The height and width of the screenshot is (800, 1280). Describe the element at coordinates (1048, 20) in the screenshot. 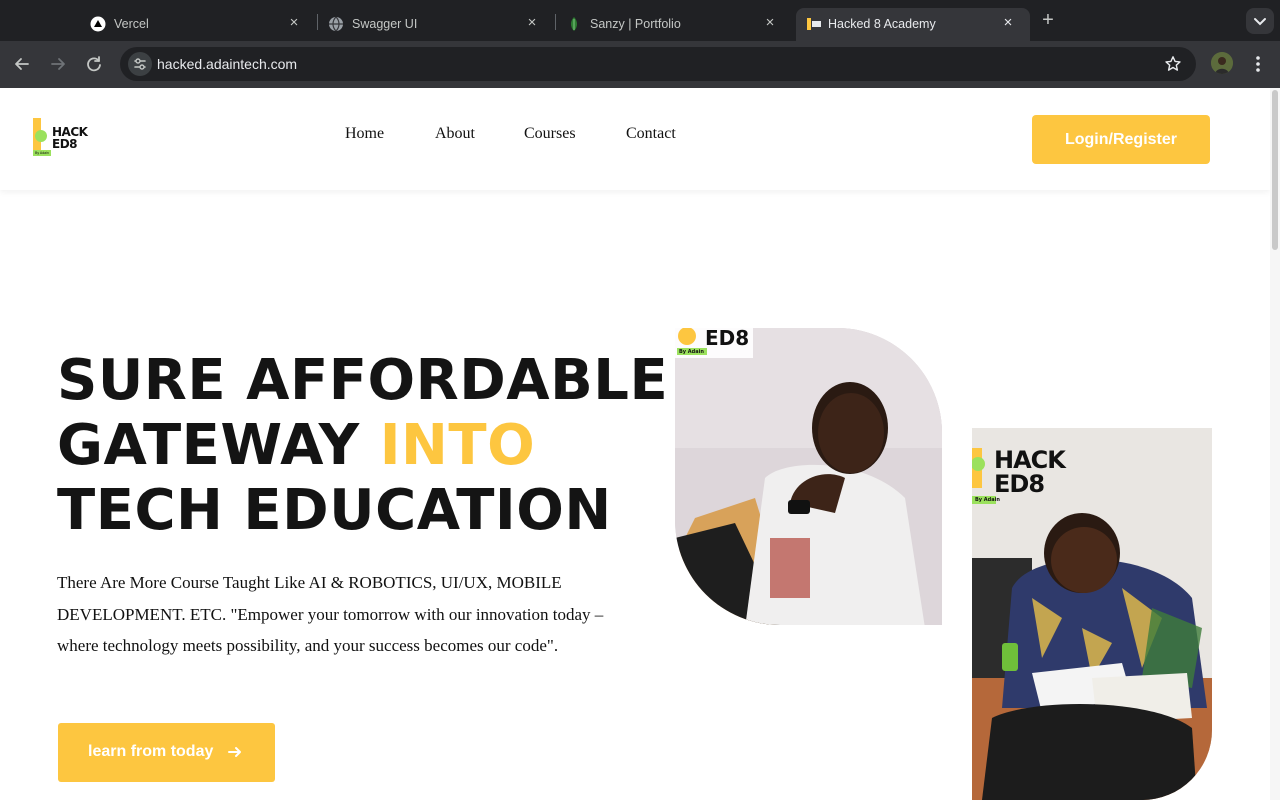

I see `new-tab-icon: +` at that location.